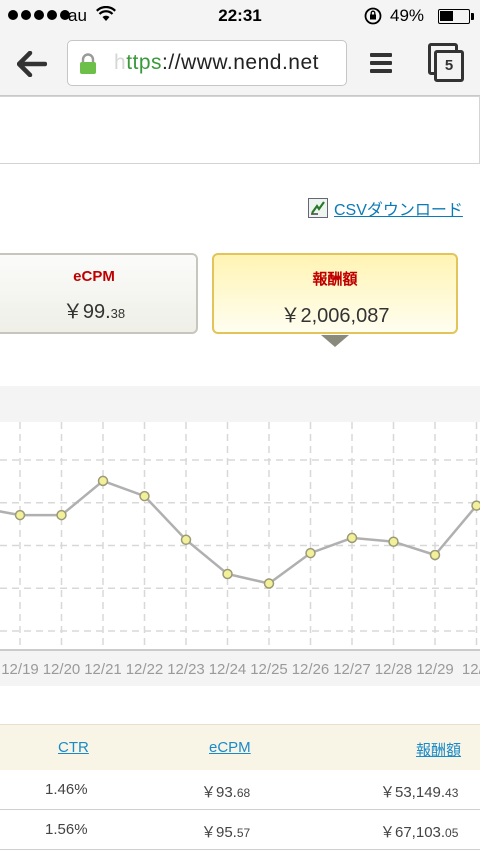  I want to click on ecpm-card-label: eCPM, so click(94, 276).